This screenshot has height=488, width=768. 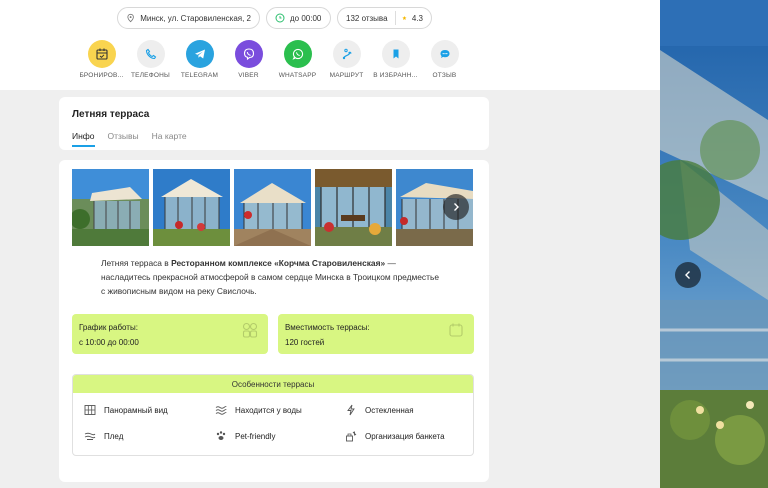 I want to click on phones-circle, so click(x=150, y=54).